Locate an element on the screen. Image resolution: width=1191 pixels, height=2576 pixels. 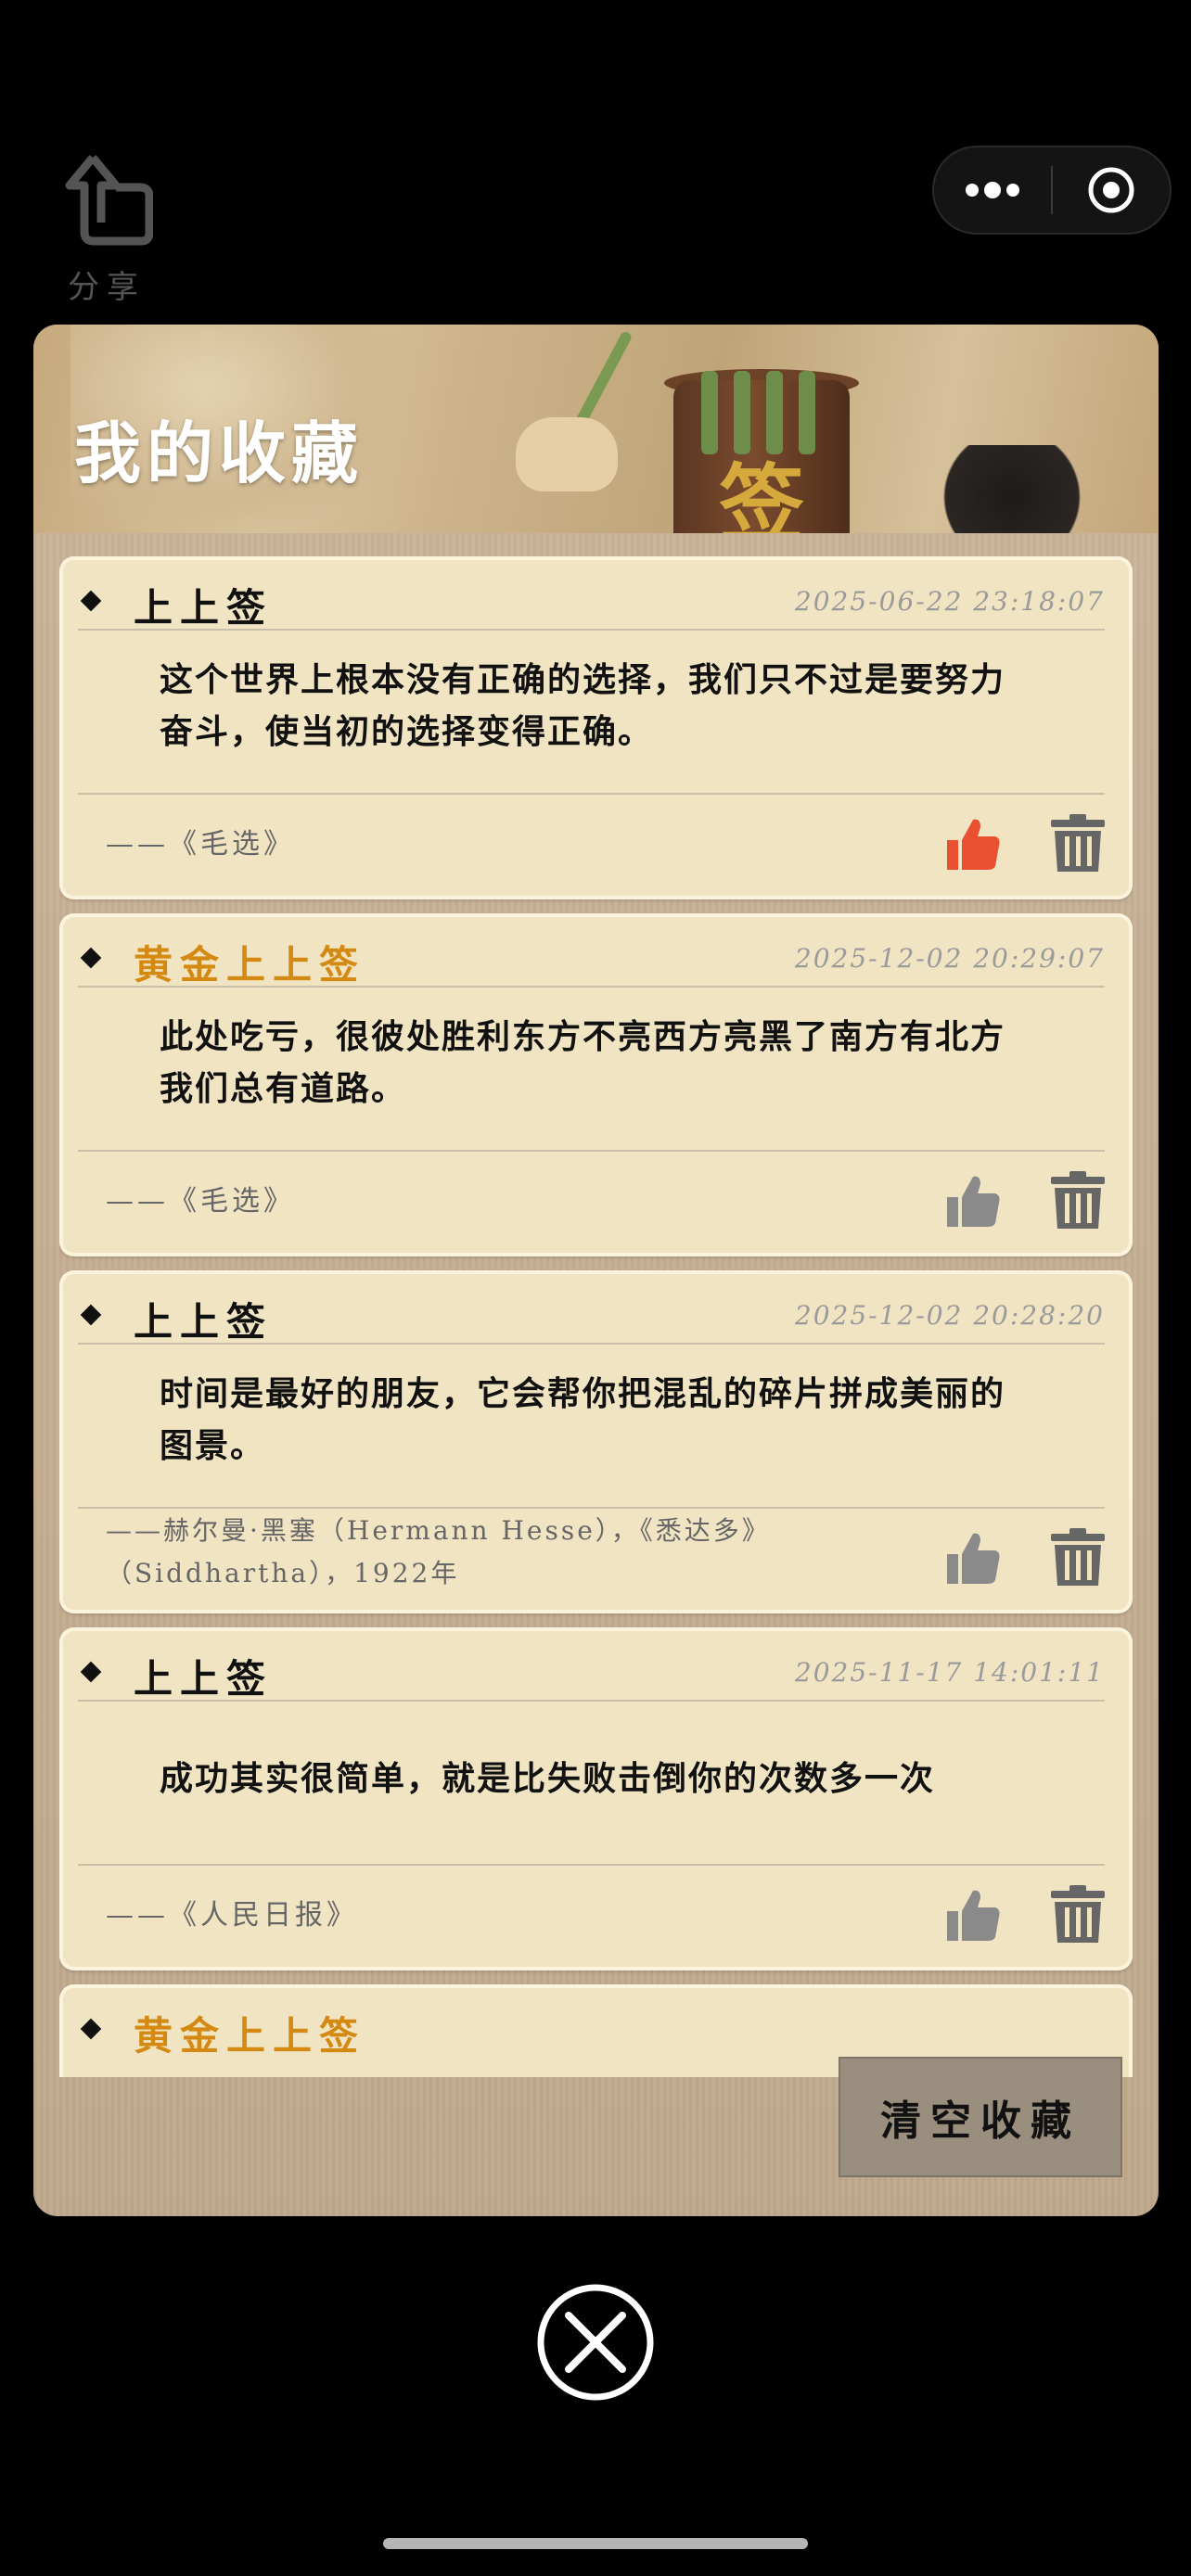
more-button is located at coordinates (992, 190).